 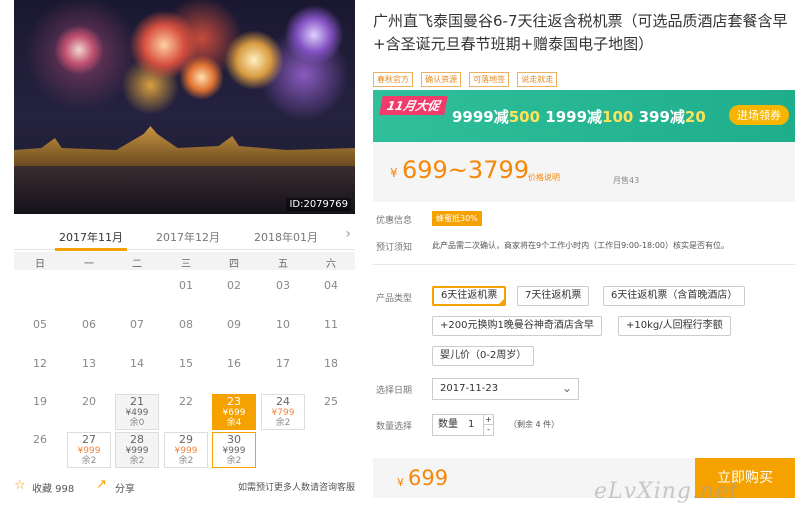 I want to click on day-number: 15, so click(x=186, y=363).